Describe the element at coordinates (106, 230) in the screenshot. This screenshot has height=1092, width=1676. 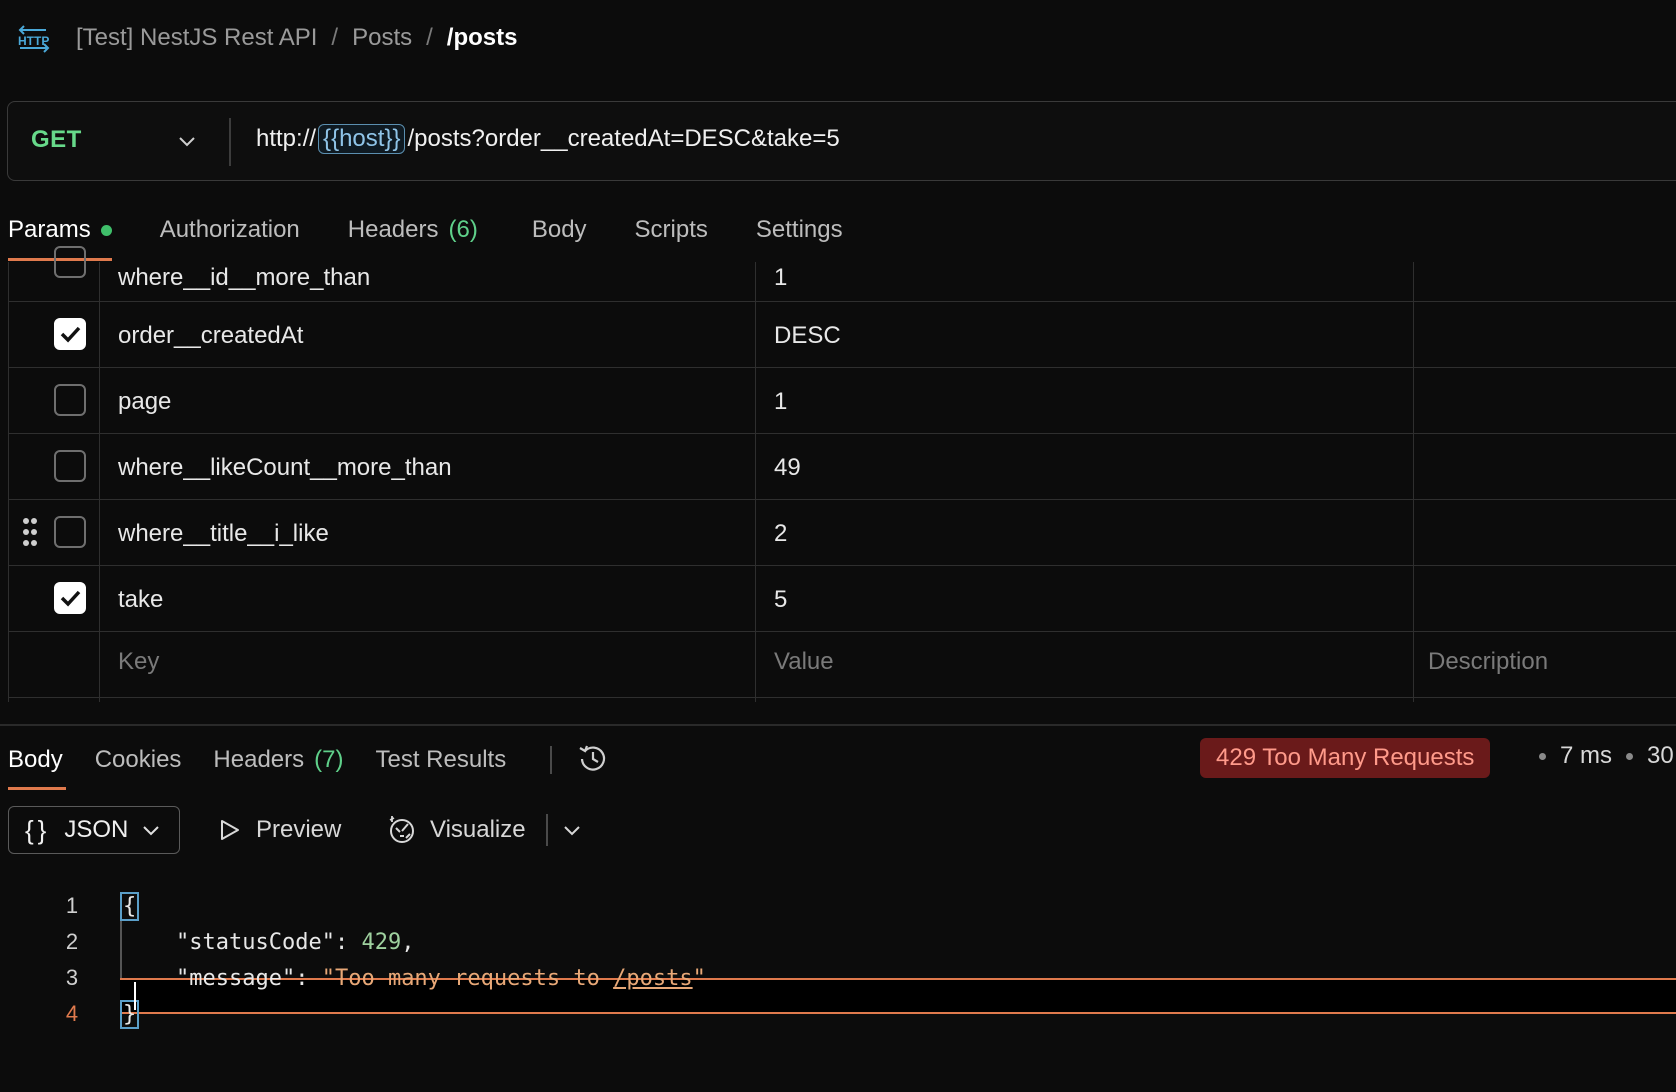
I see `params-active-dot` at that location.